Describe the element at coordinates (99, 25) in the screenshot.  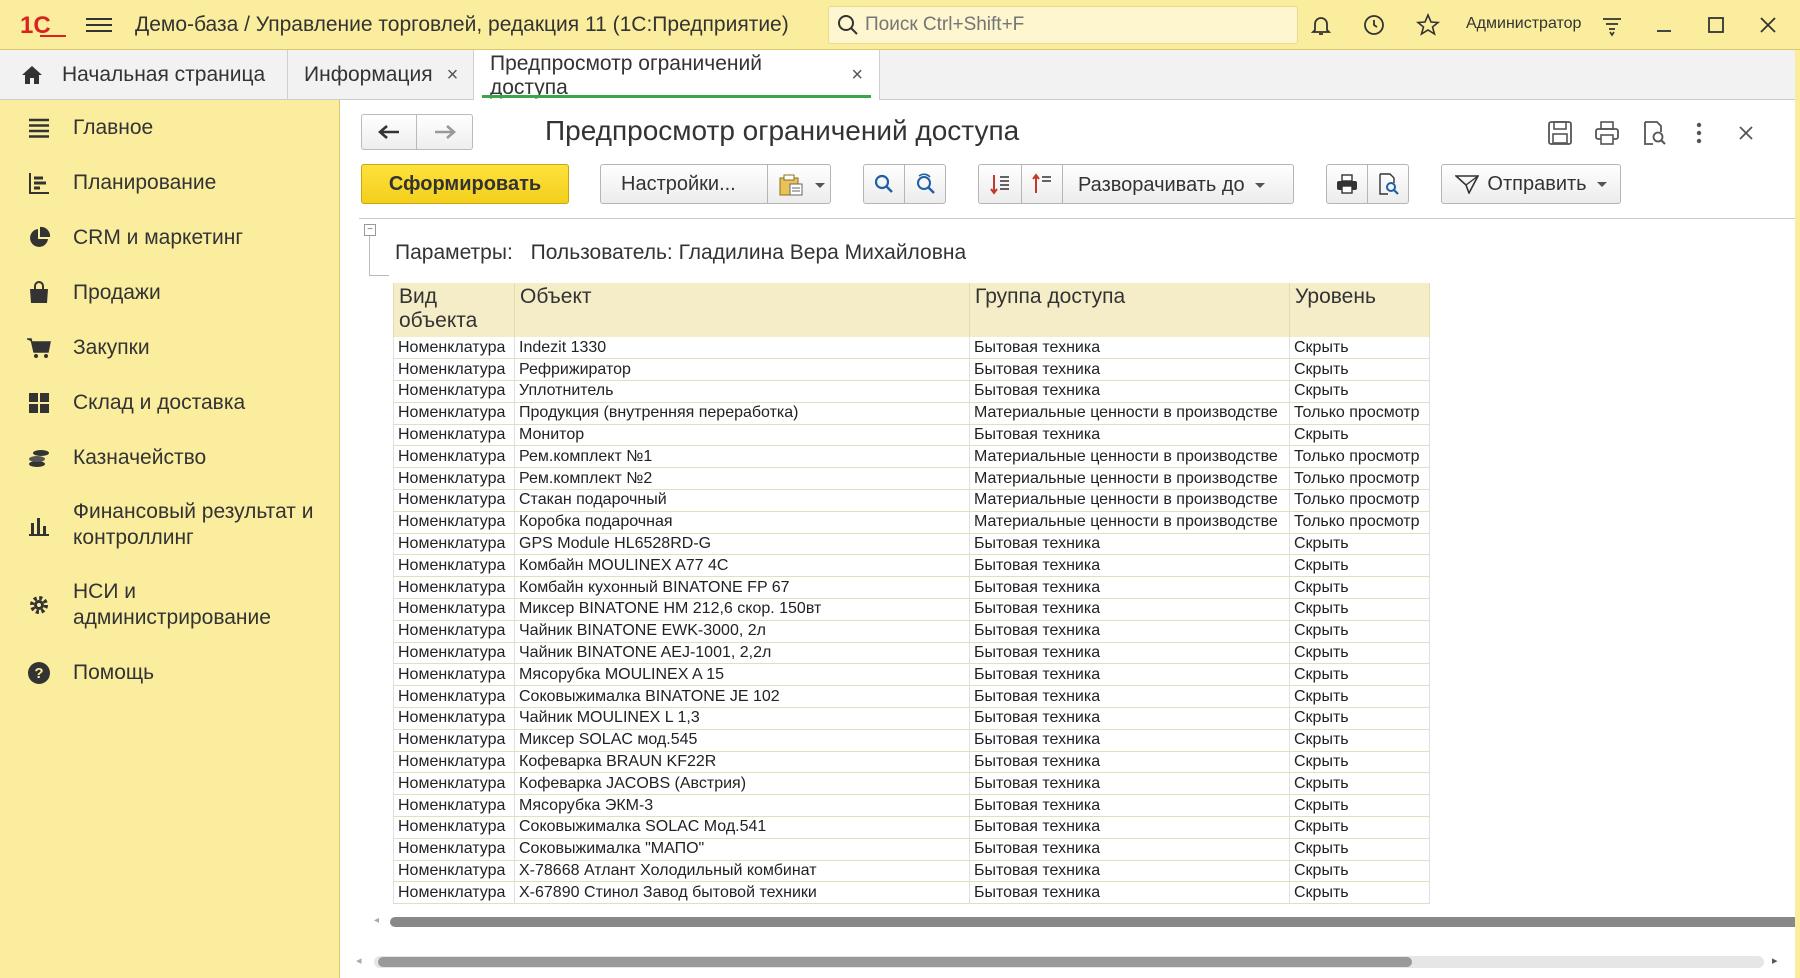
I see `main-menu-icon` at that location.